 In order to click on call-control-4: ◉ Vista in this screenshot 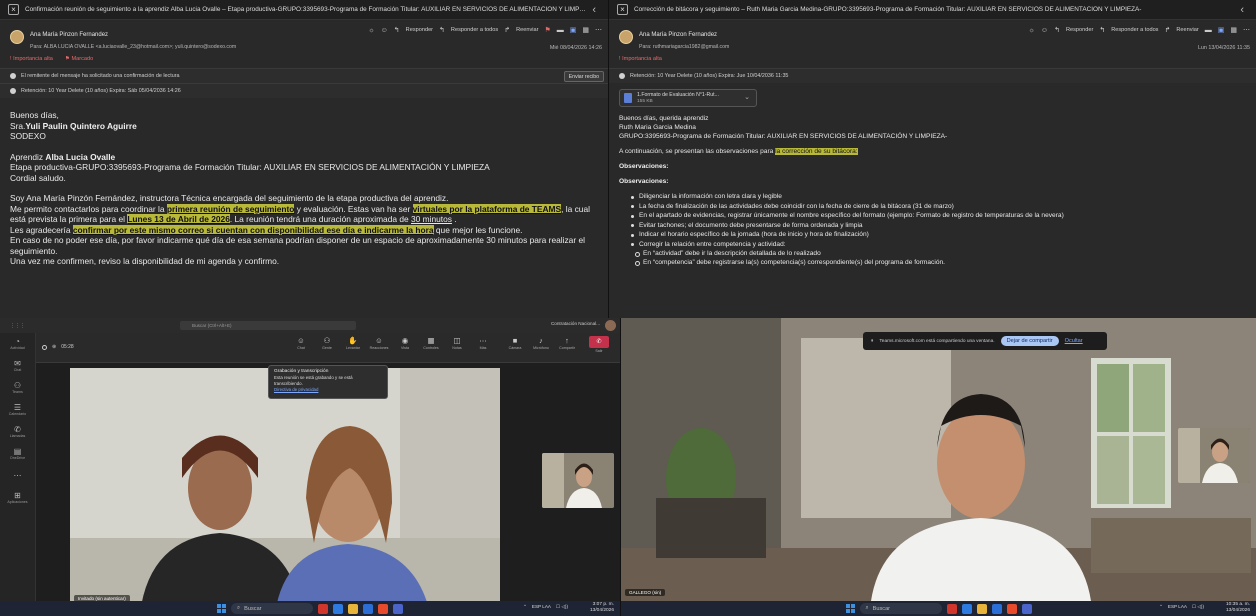, I will do `click(405, 343)`.